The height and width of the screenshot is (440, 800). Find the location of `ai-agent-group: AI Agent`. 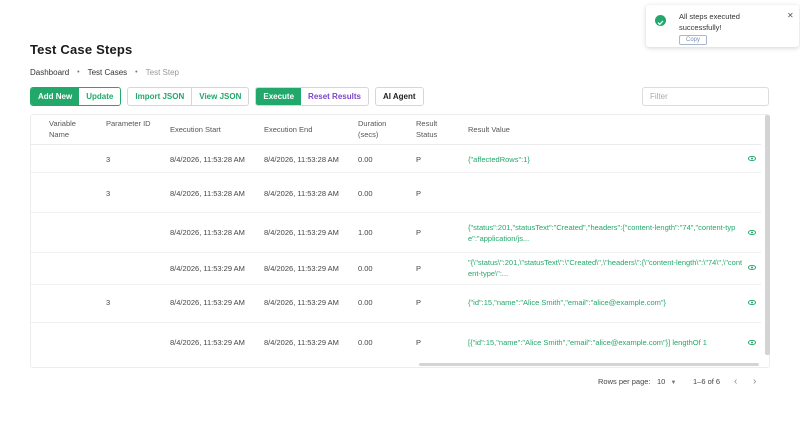

ai-agent-group: AI Agent is located at coordinates (399, 96).